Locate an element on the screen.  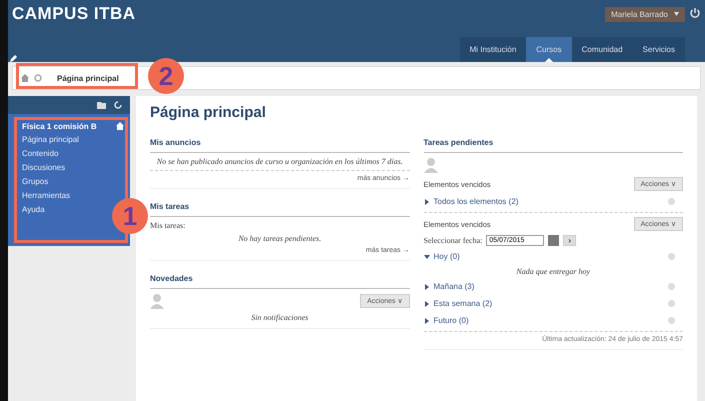
caret-down-icon is located at coordinates (427, 257).